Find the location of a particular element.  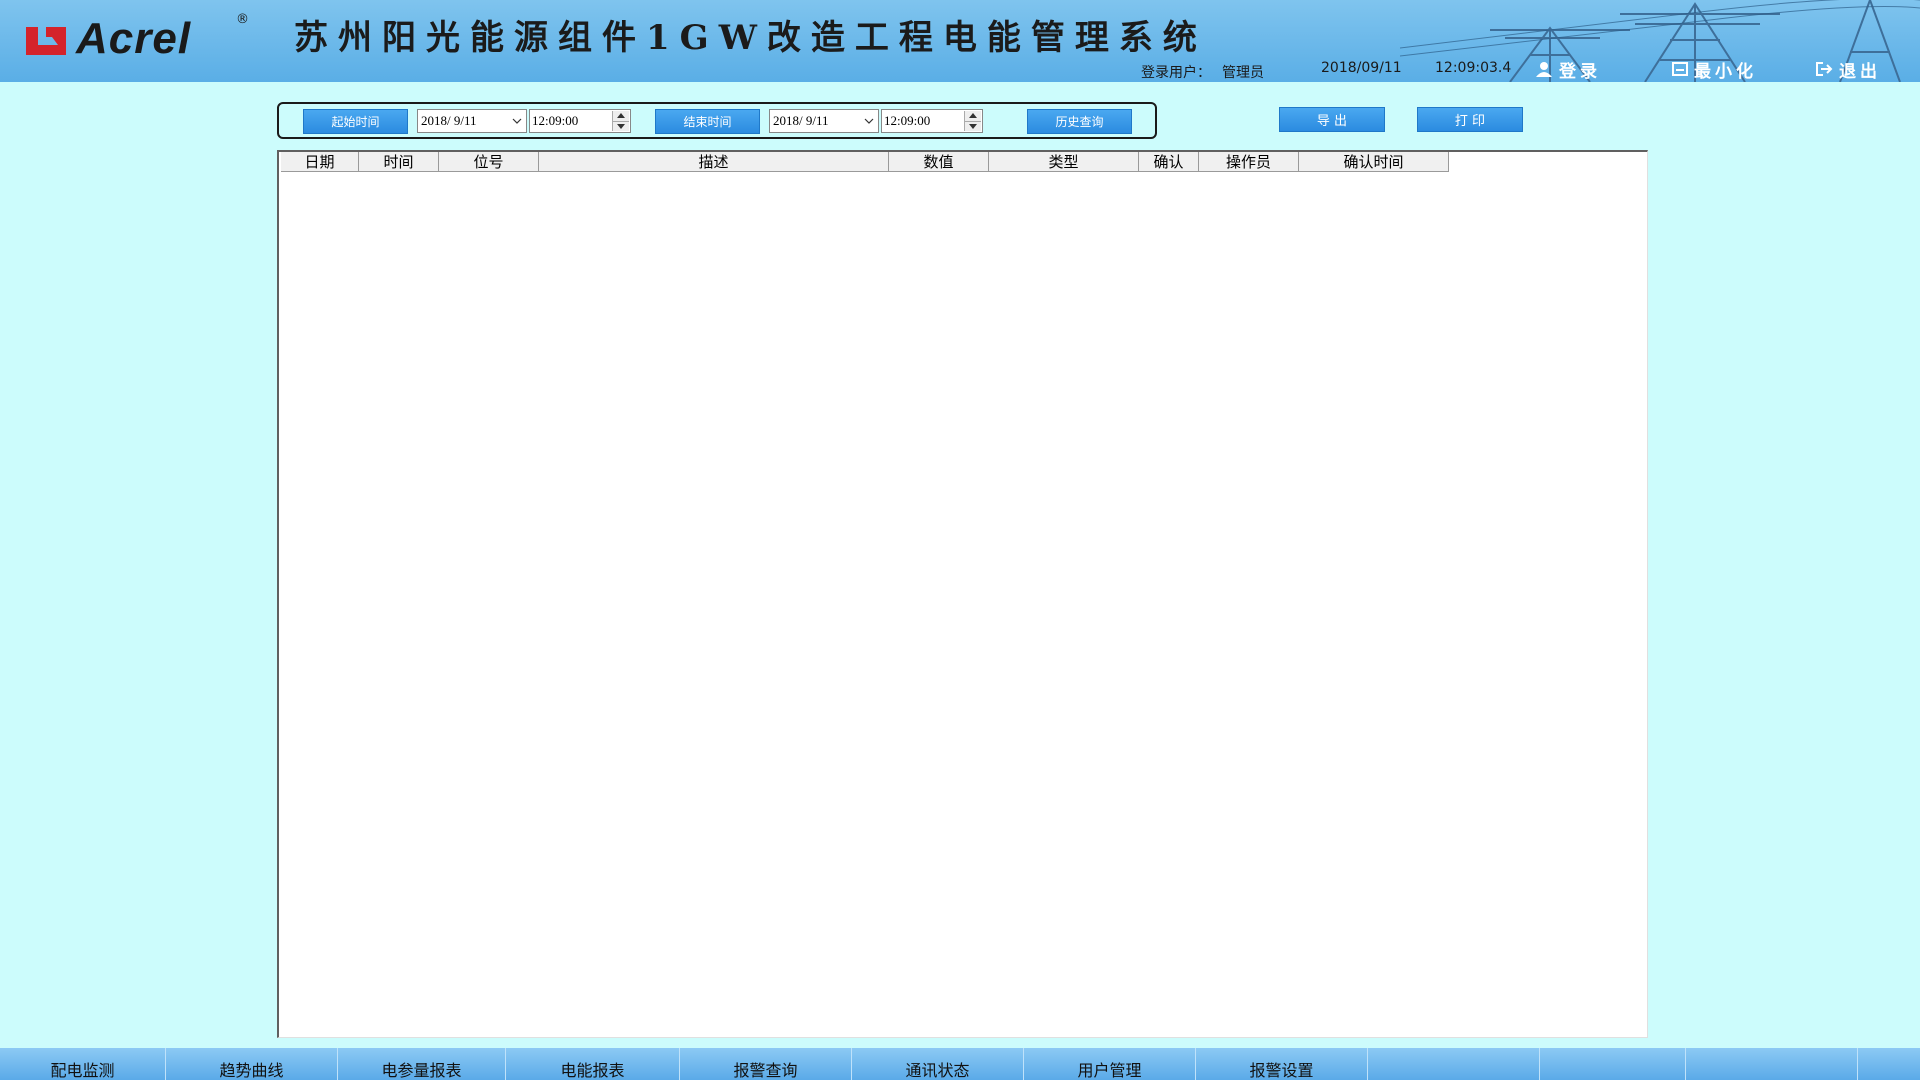

minimize-label: 最小化 is located at coordinates (1725, 71).